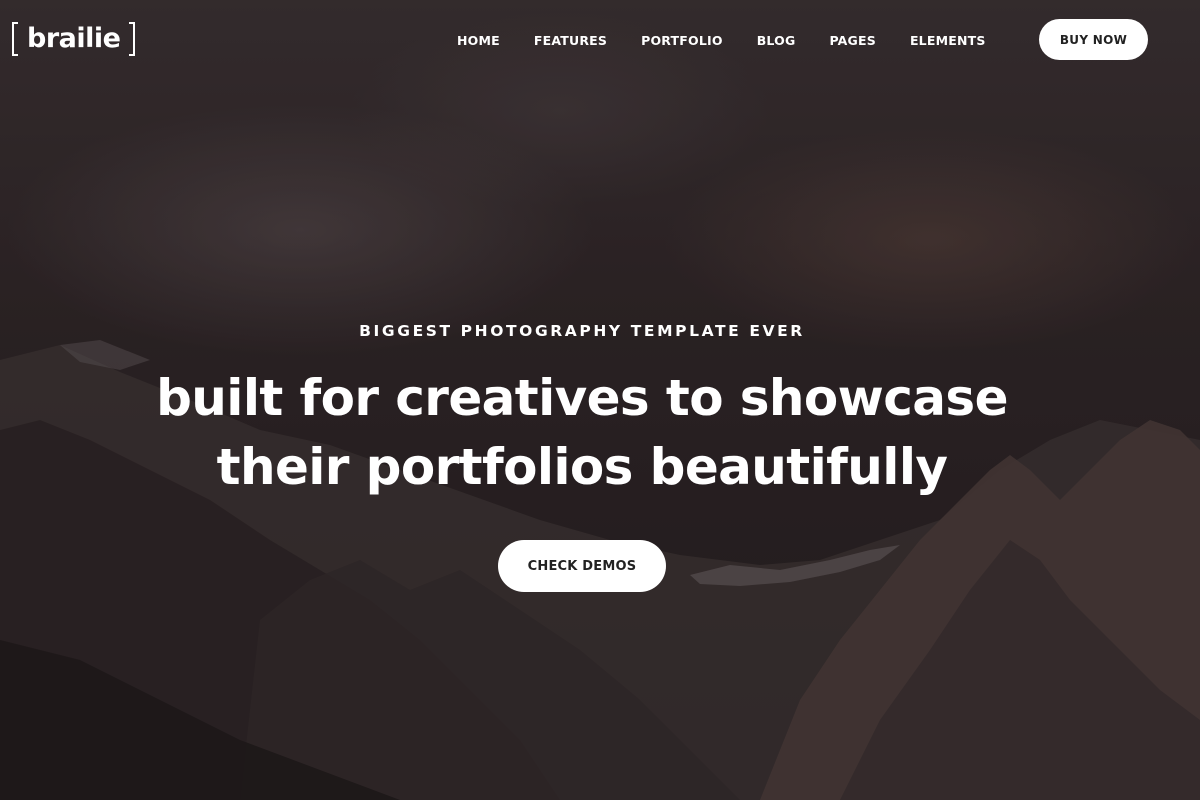 The image size is (1200, 800). Describe the element at coordinates (582, 398) in the screenshot. I see `hero-headline-line-1: built for creatives to showcase` at that location.